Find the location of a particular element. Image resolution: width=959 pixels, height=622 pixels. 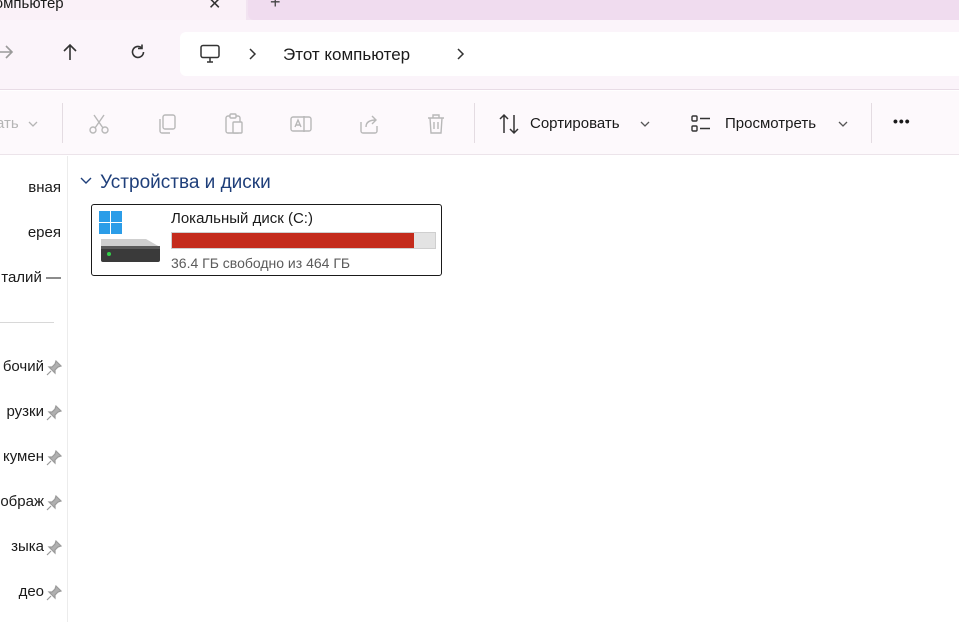

sidebar-item-label: рузки is located at coordinates (25, 411).